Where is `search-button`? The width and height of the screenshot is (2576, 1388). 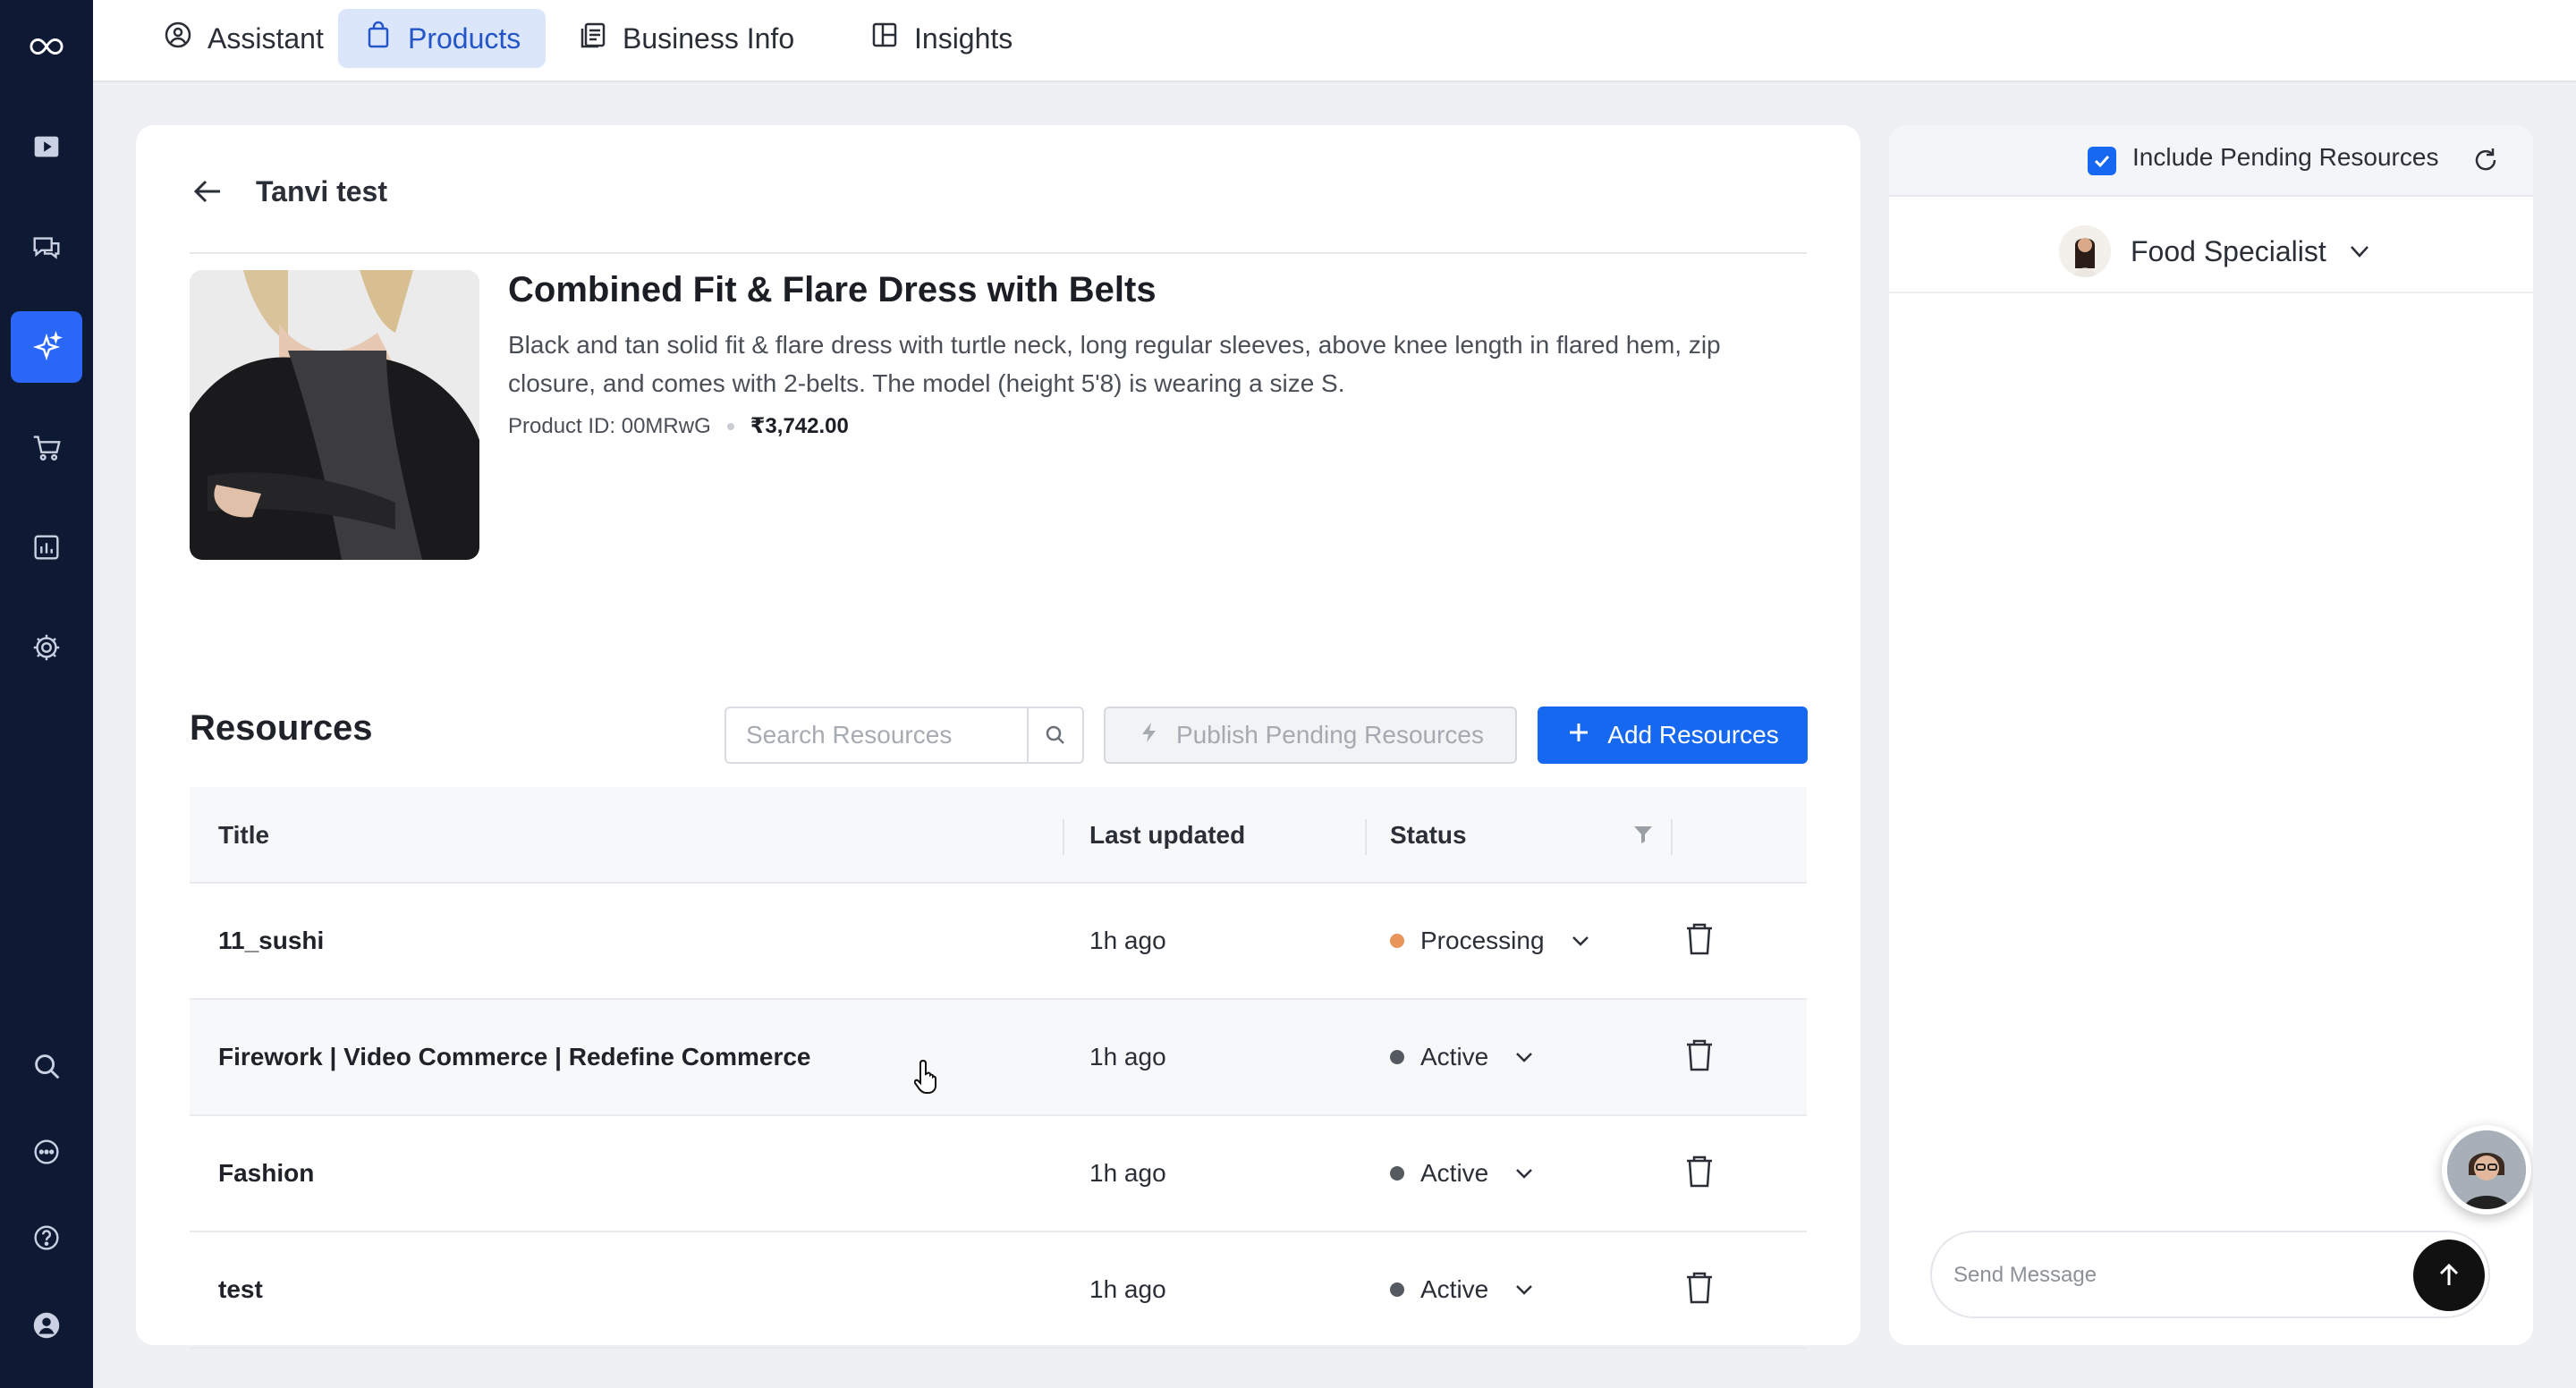
search-button is located at coordinates (1054, 735).